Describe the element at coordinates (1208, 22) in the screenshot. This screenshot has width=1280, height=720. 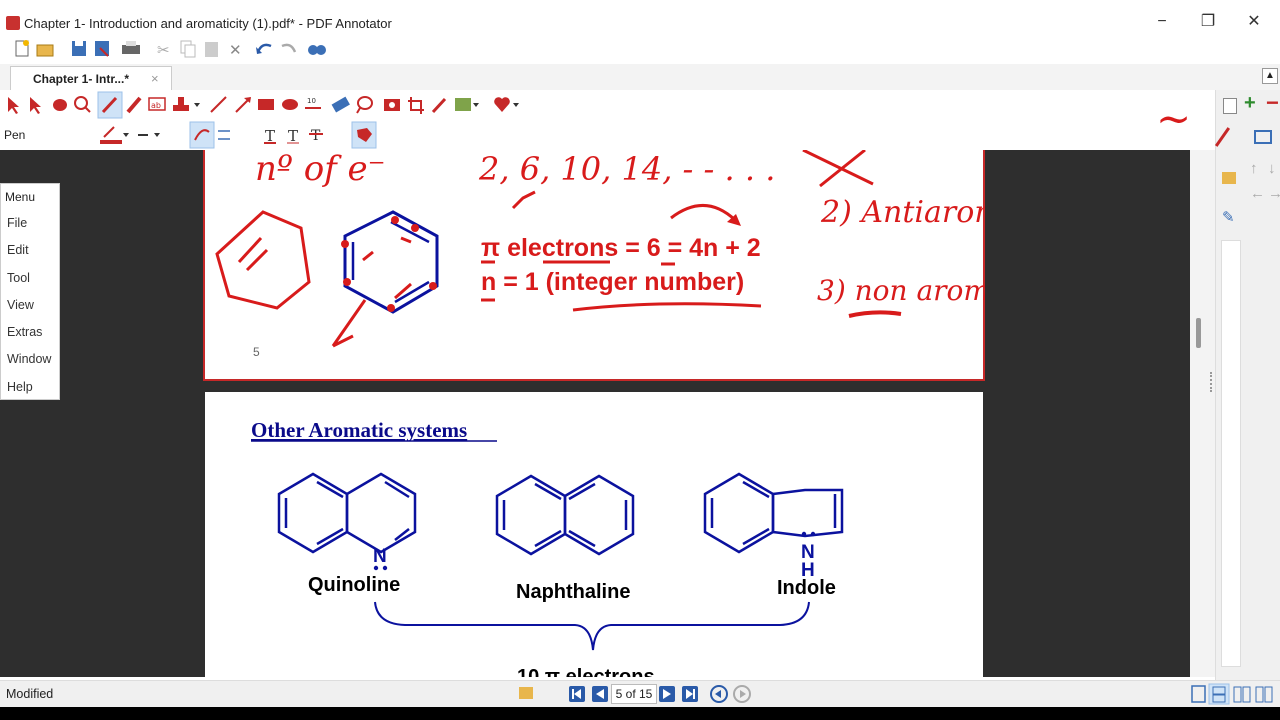
I see `maximize-button: ❐` at that location.